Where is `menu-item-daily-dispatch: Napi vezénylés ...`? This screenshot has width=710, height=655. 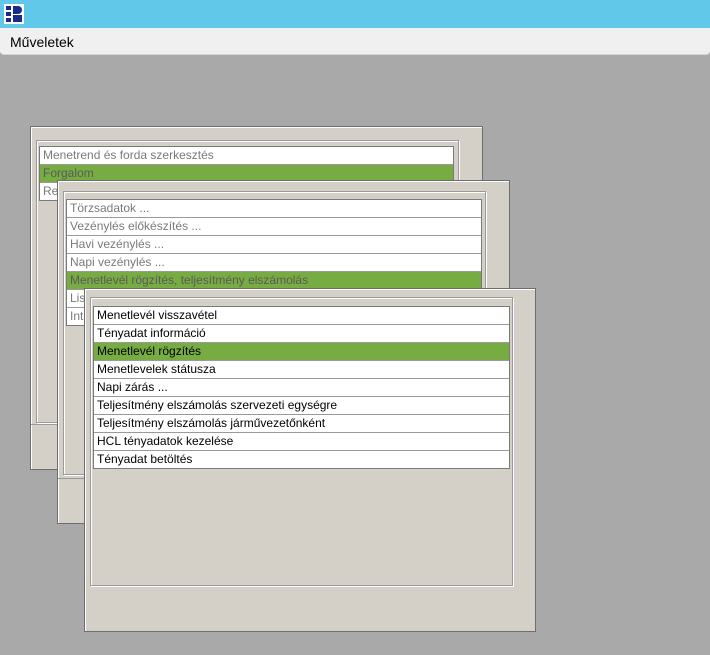
menu-item-daily-dispatch: Napi vezénylés ... is located at coordinates (274, 263).